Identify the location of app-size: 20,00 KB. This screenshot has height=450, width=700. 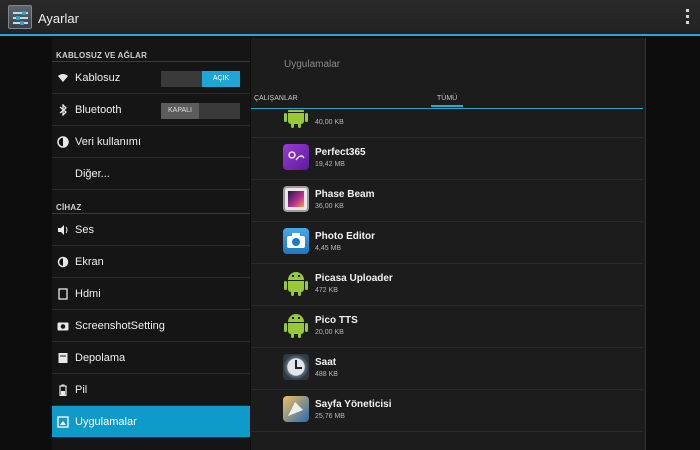
(329, 332).